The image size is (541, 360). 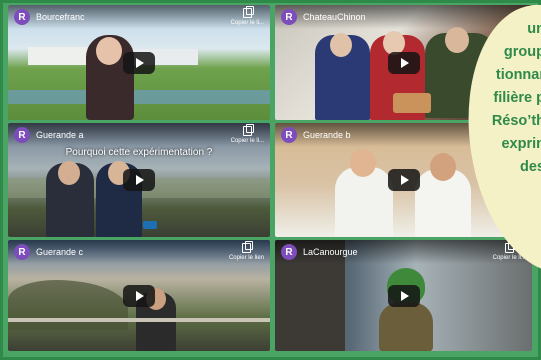 I want to click on bottle-shape, so click(x=406, y=326).